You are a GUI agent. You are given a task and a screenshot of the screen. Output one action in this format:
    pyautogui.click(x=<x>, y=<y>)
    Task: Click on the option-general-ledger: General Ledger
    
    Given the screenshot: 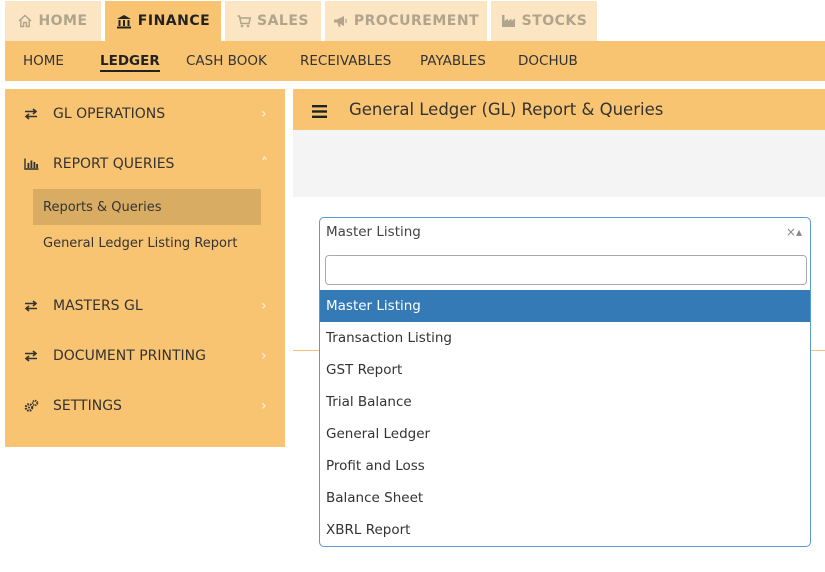 What is the action you would take?
    pyautogui.click(x=565, y=434)
    